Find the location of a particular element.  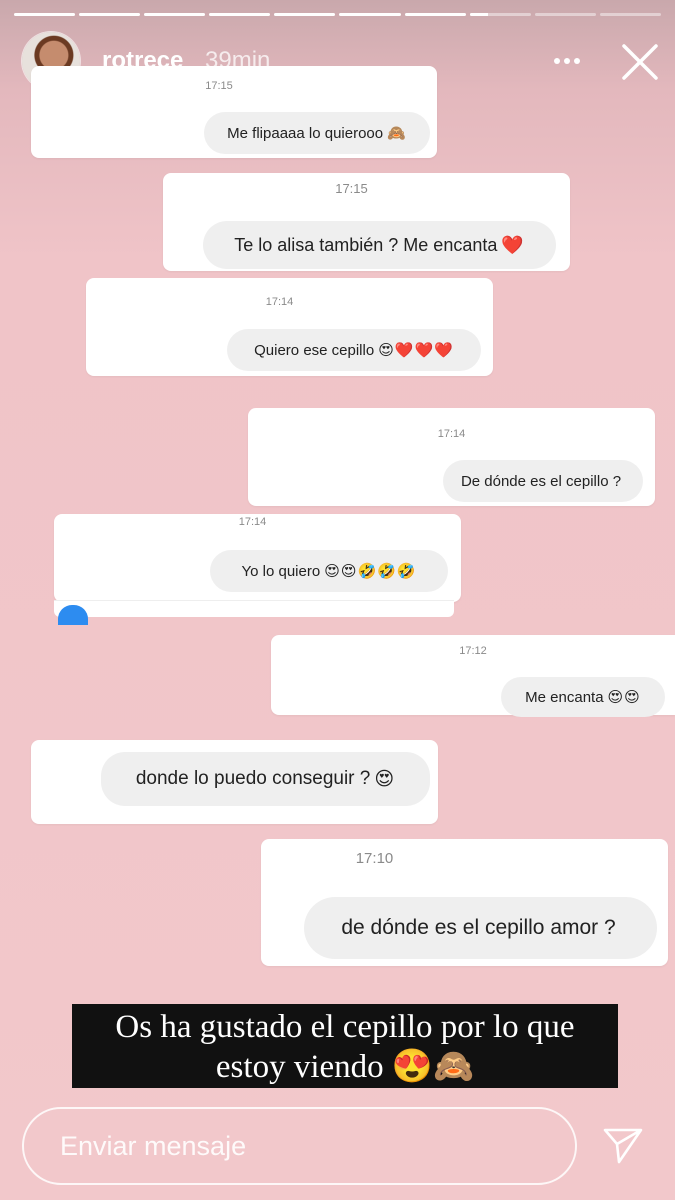

message-emoji: ❤️ is located at coordinates (513, 244).